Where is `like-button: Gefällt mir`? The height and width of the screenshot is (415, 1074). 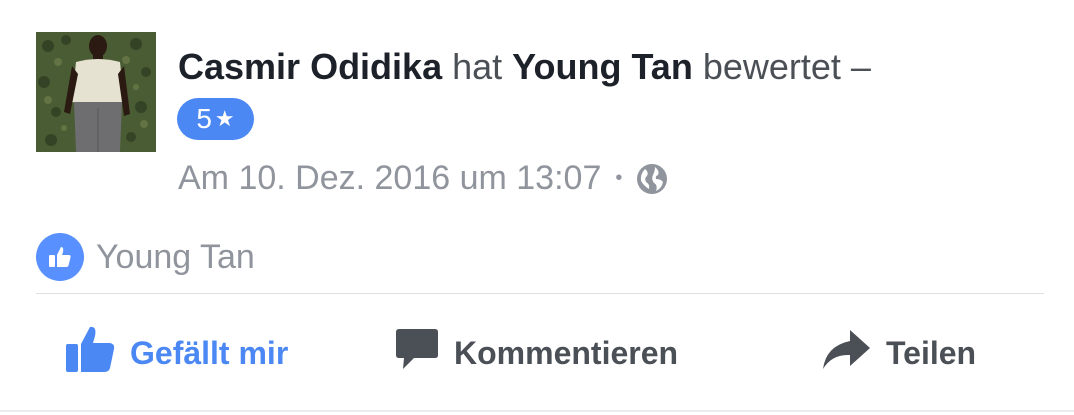 like-button: Gefällt mir is located at coordinates (176, 353).